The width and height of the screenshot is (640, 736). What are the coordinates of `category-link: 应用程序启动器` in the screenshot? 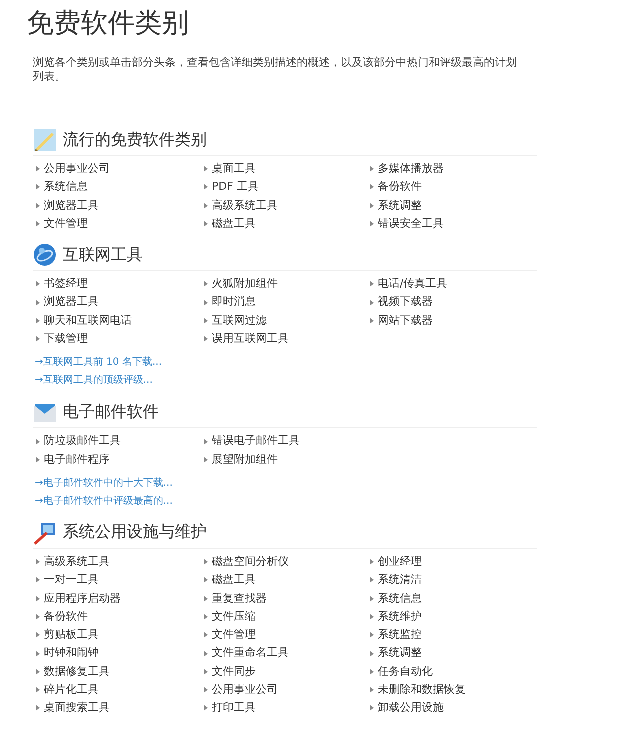 It's located at (78, 599).